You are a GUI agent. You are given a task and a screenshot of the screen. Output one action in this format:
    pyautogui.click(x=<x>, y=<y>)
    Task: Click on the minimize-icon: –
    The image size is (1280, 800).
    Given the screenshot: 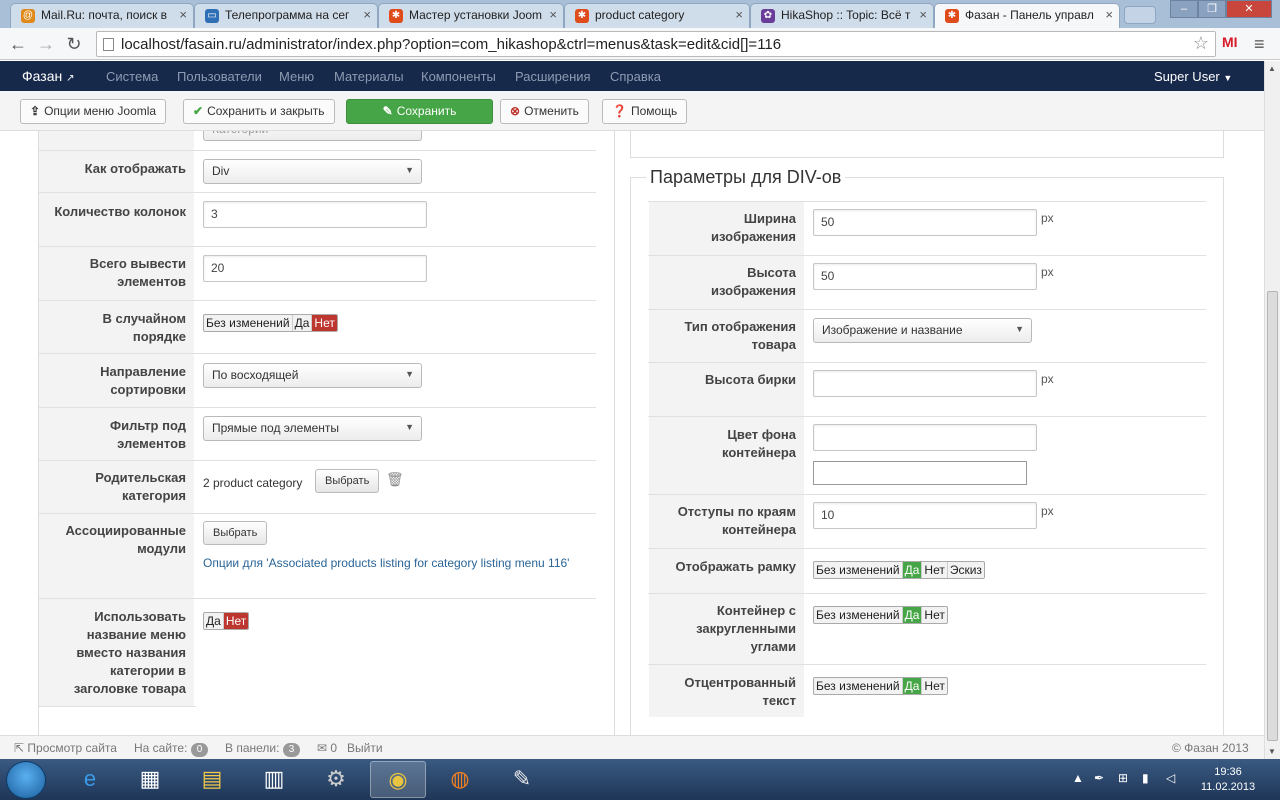 What is the action you would take?
    pyautogui.click(x=1184, y=9)
    